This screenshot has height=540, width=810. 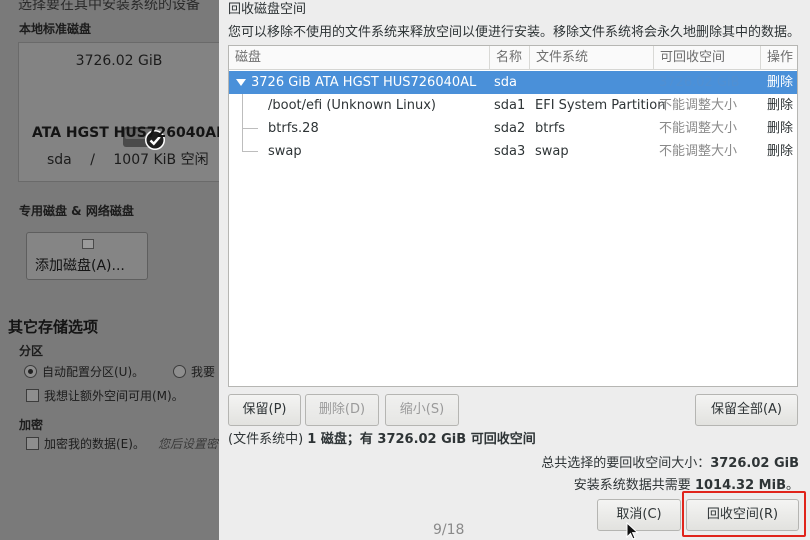 I want to click on device-selection-title: 选择要在其中安装系统的设备, so click(x=109, y=6).